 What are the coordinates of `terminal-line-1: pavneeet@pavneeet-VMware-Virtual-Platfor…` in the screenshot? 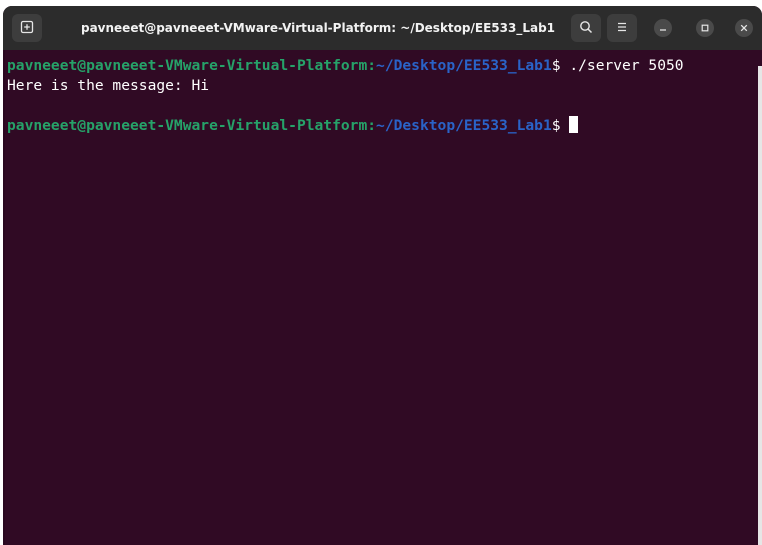 It's located at (384, 66).